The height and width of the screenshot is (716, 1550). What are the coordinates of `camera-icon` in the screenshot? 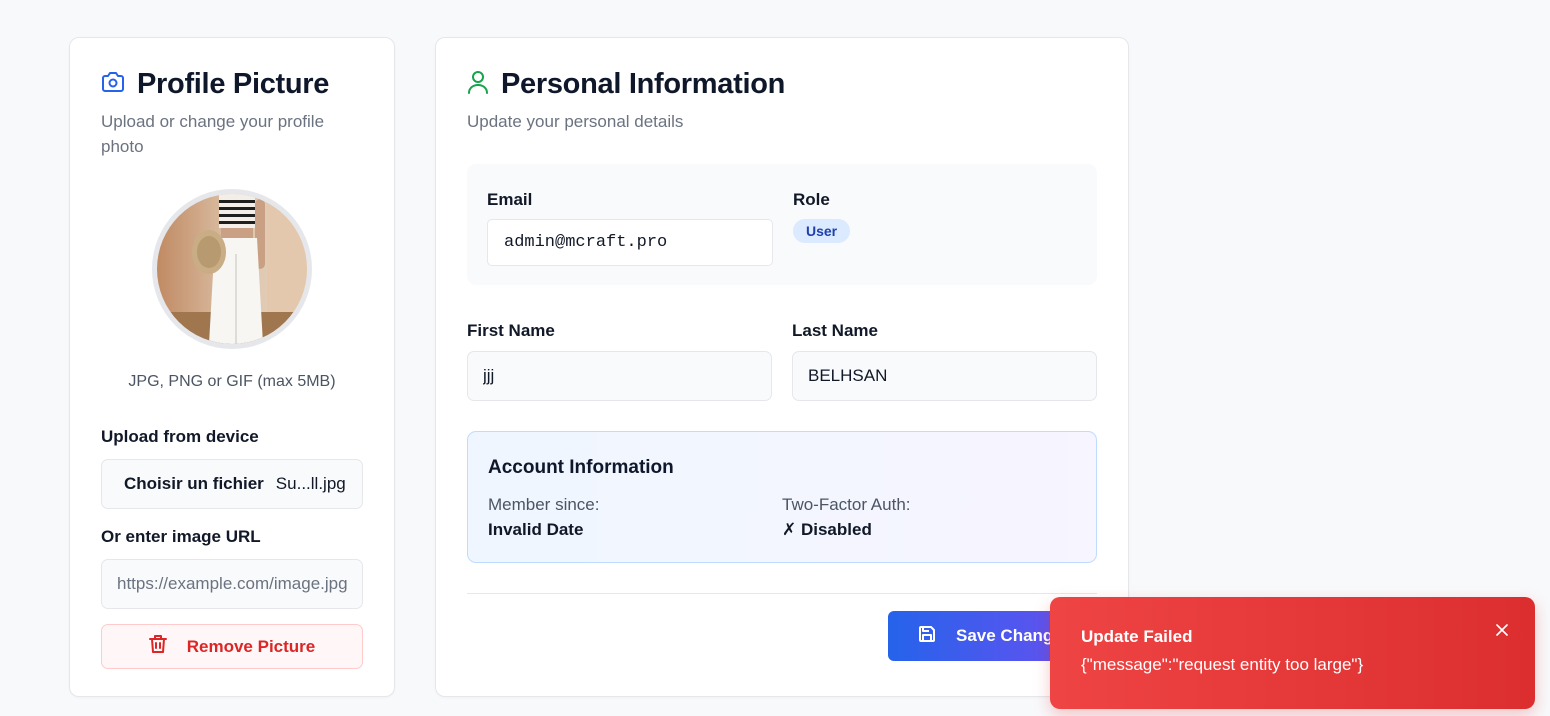 It's located at (113, 84).